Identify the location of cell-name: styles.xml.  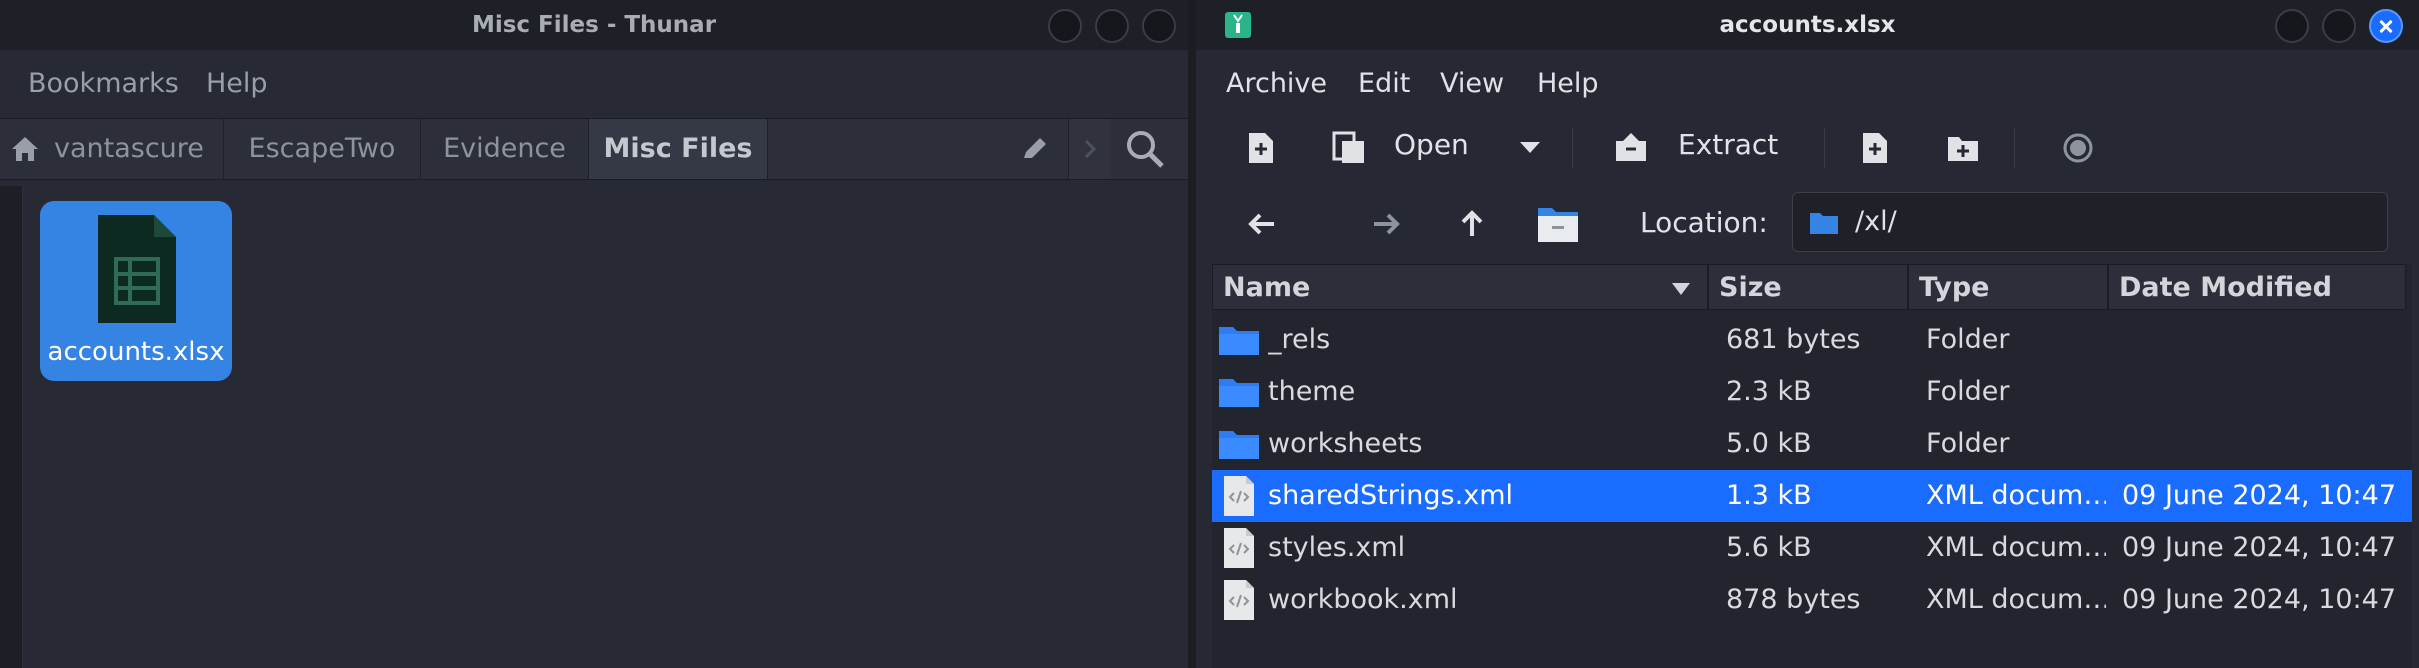
(1337, 547).